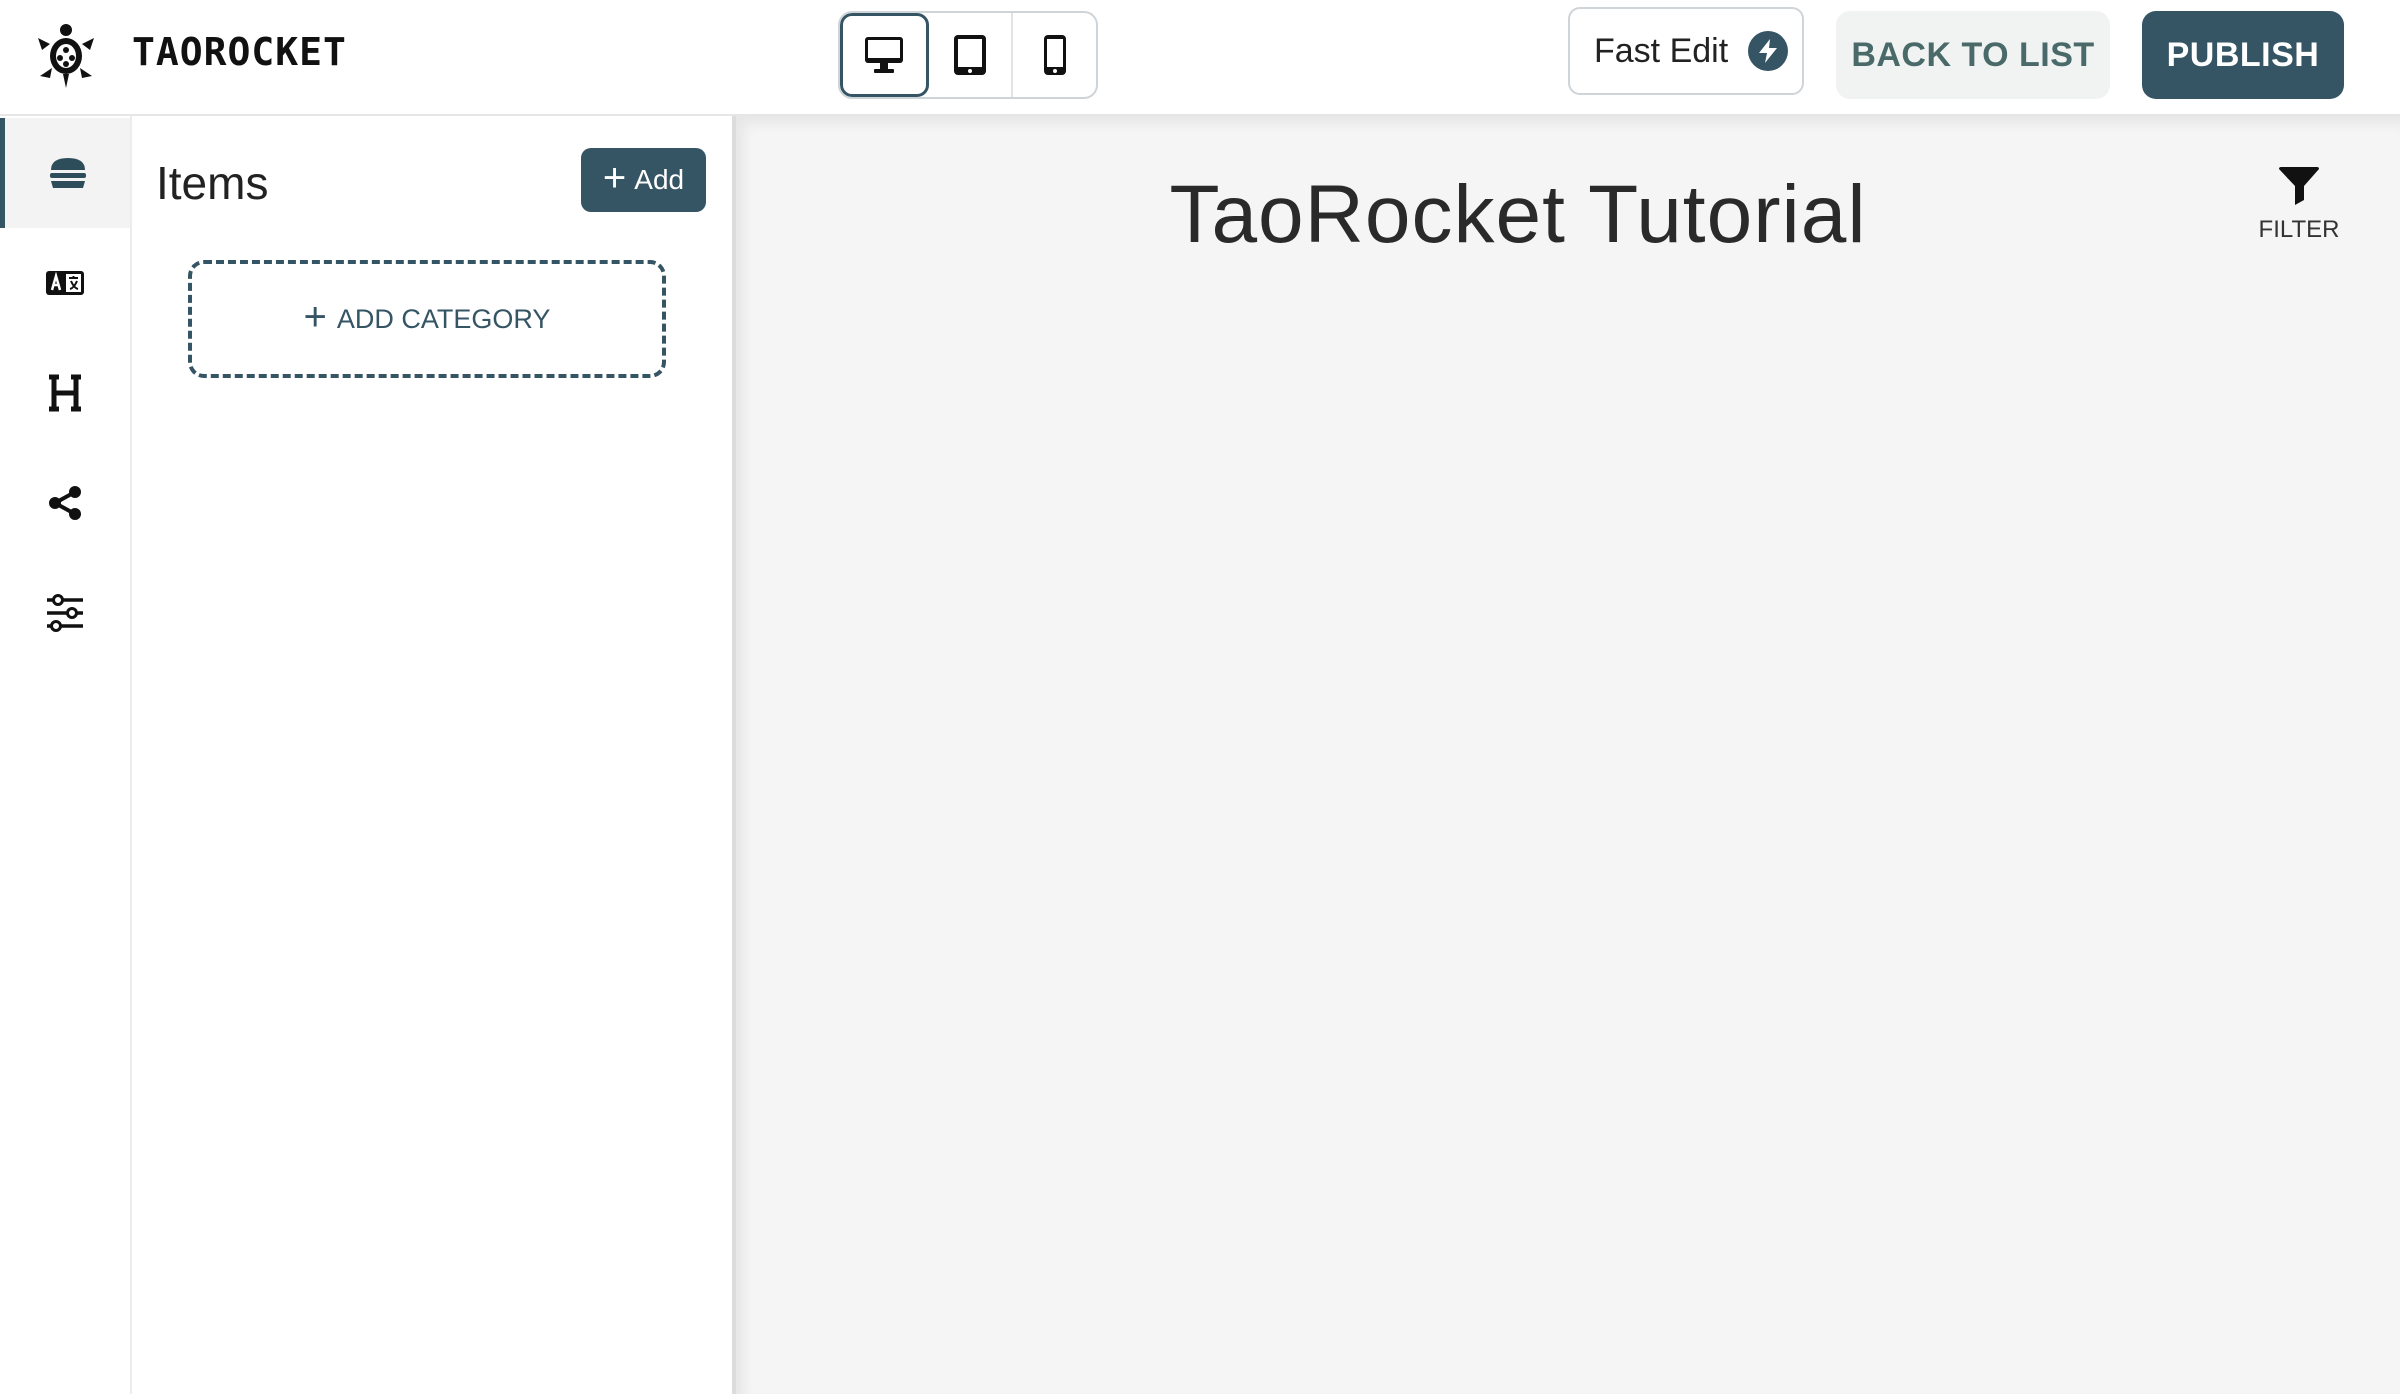 The image size is (2400, 1394). Describe the element at coordinates (2299, 229) in the screenshot. I see `filter-label: FILTER` at that location.